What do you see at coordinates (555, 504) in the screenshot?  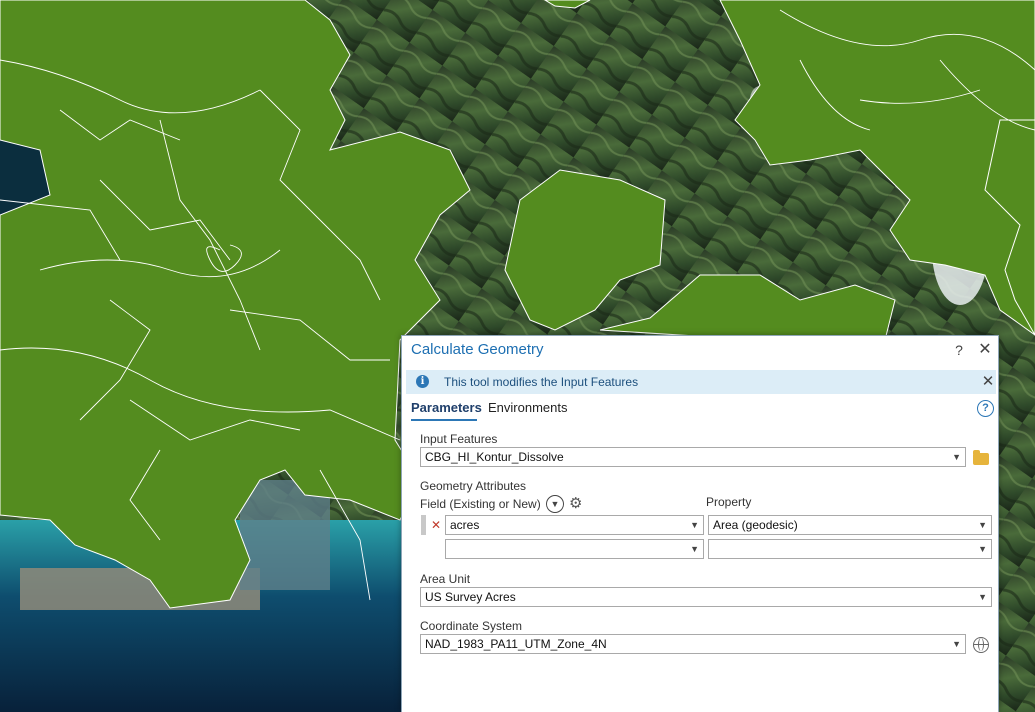 I see `chevron-down-circle-icon: ▼` at bounding box center [555, 504].